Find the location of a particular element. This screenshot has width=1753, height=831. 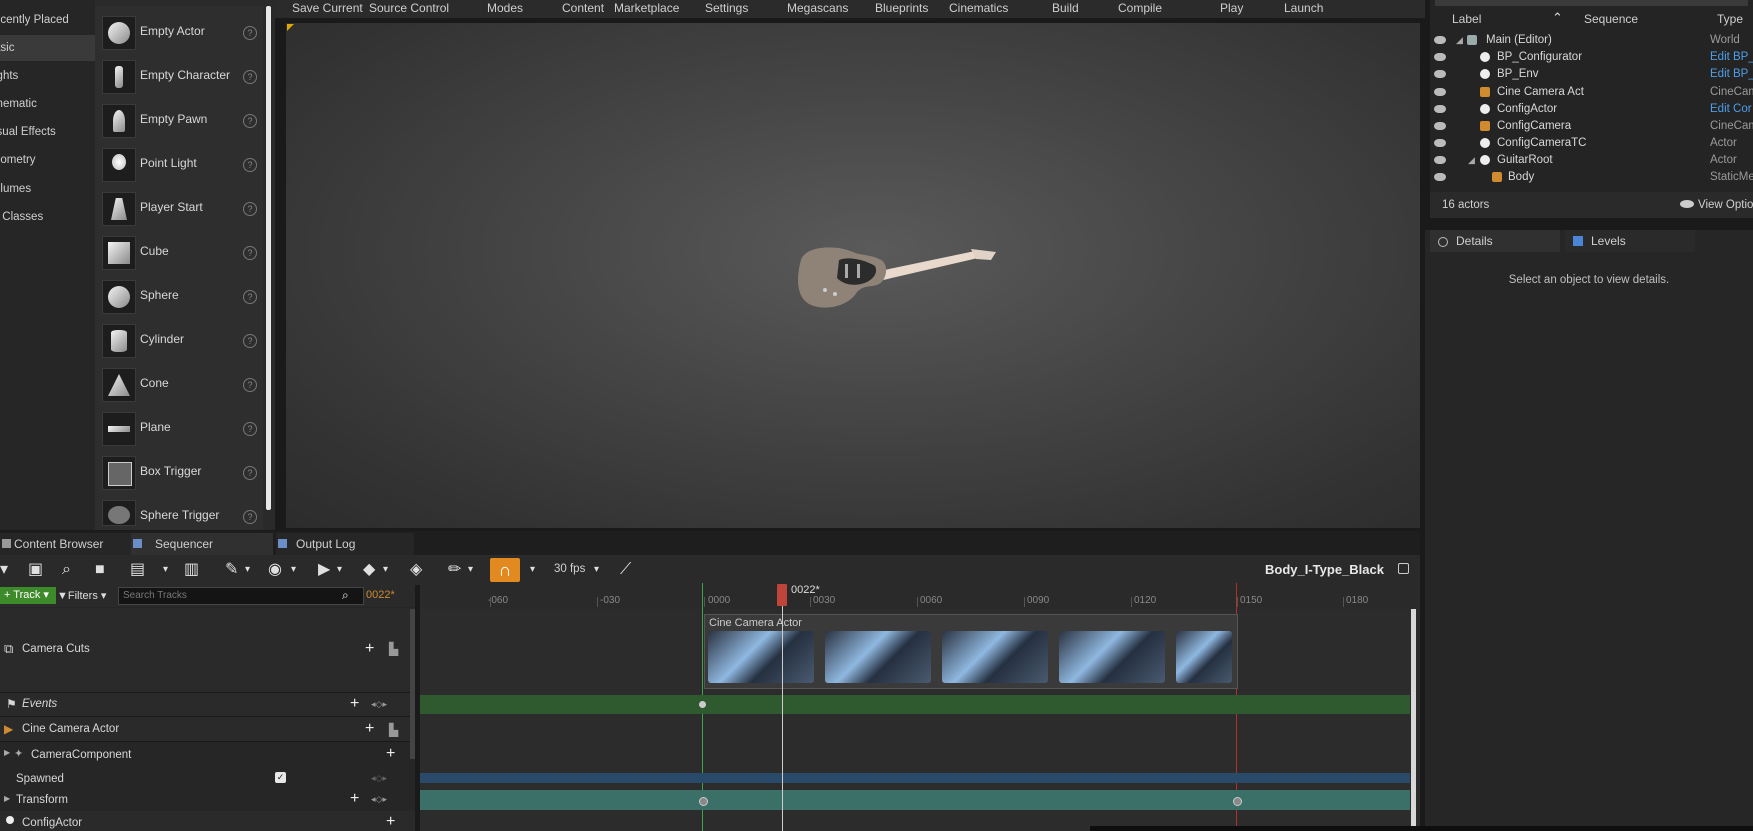

caret-icon: ▾ is located at coordinates (4, 570).